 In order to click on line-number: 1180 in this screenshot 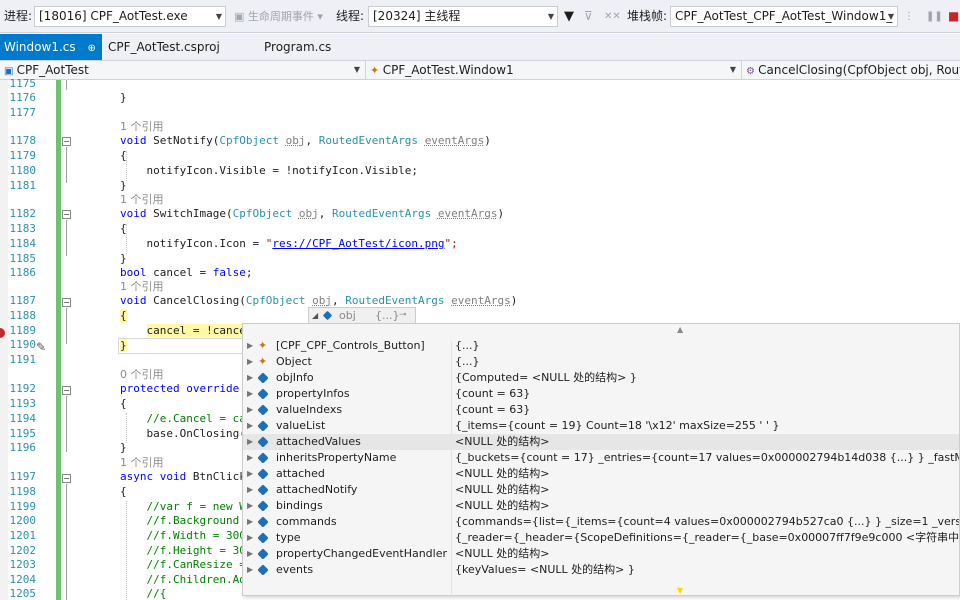, I will do `click(23, 170)`.